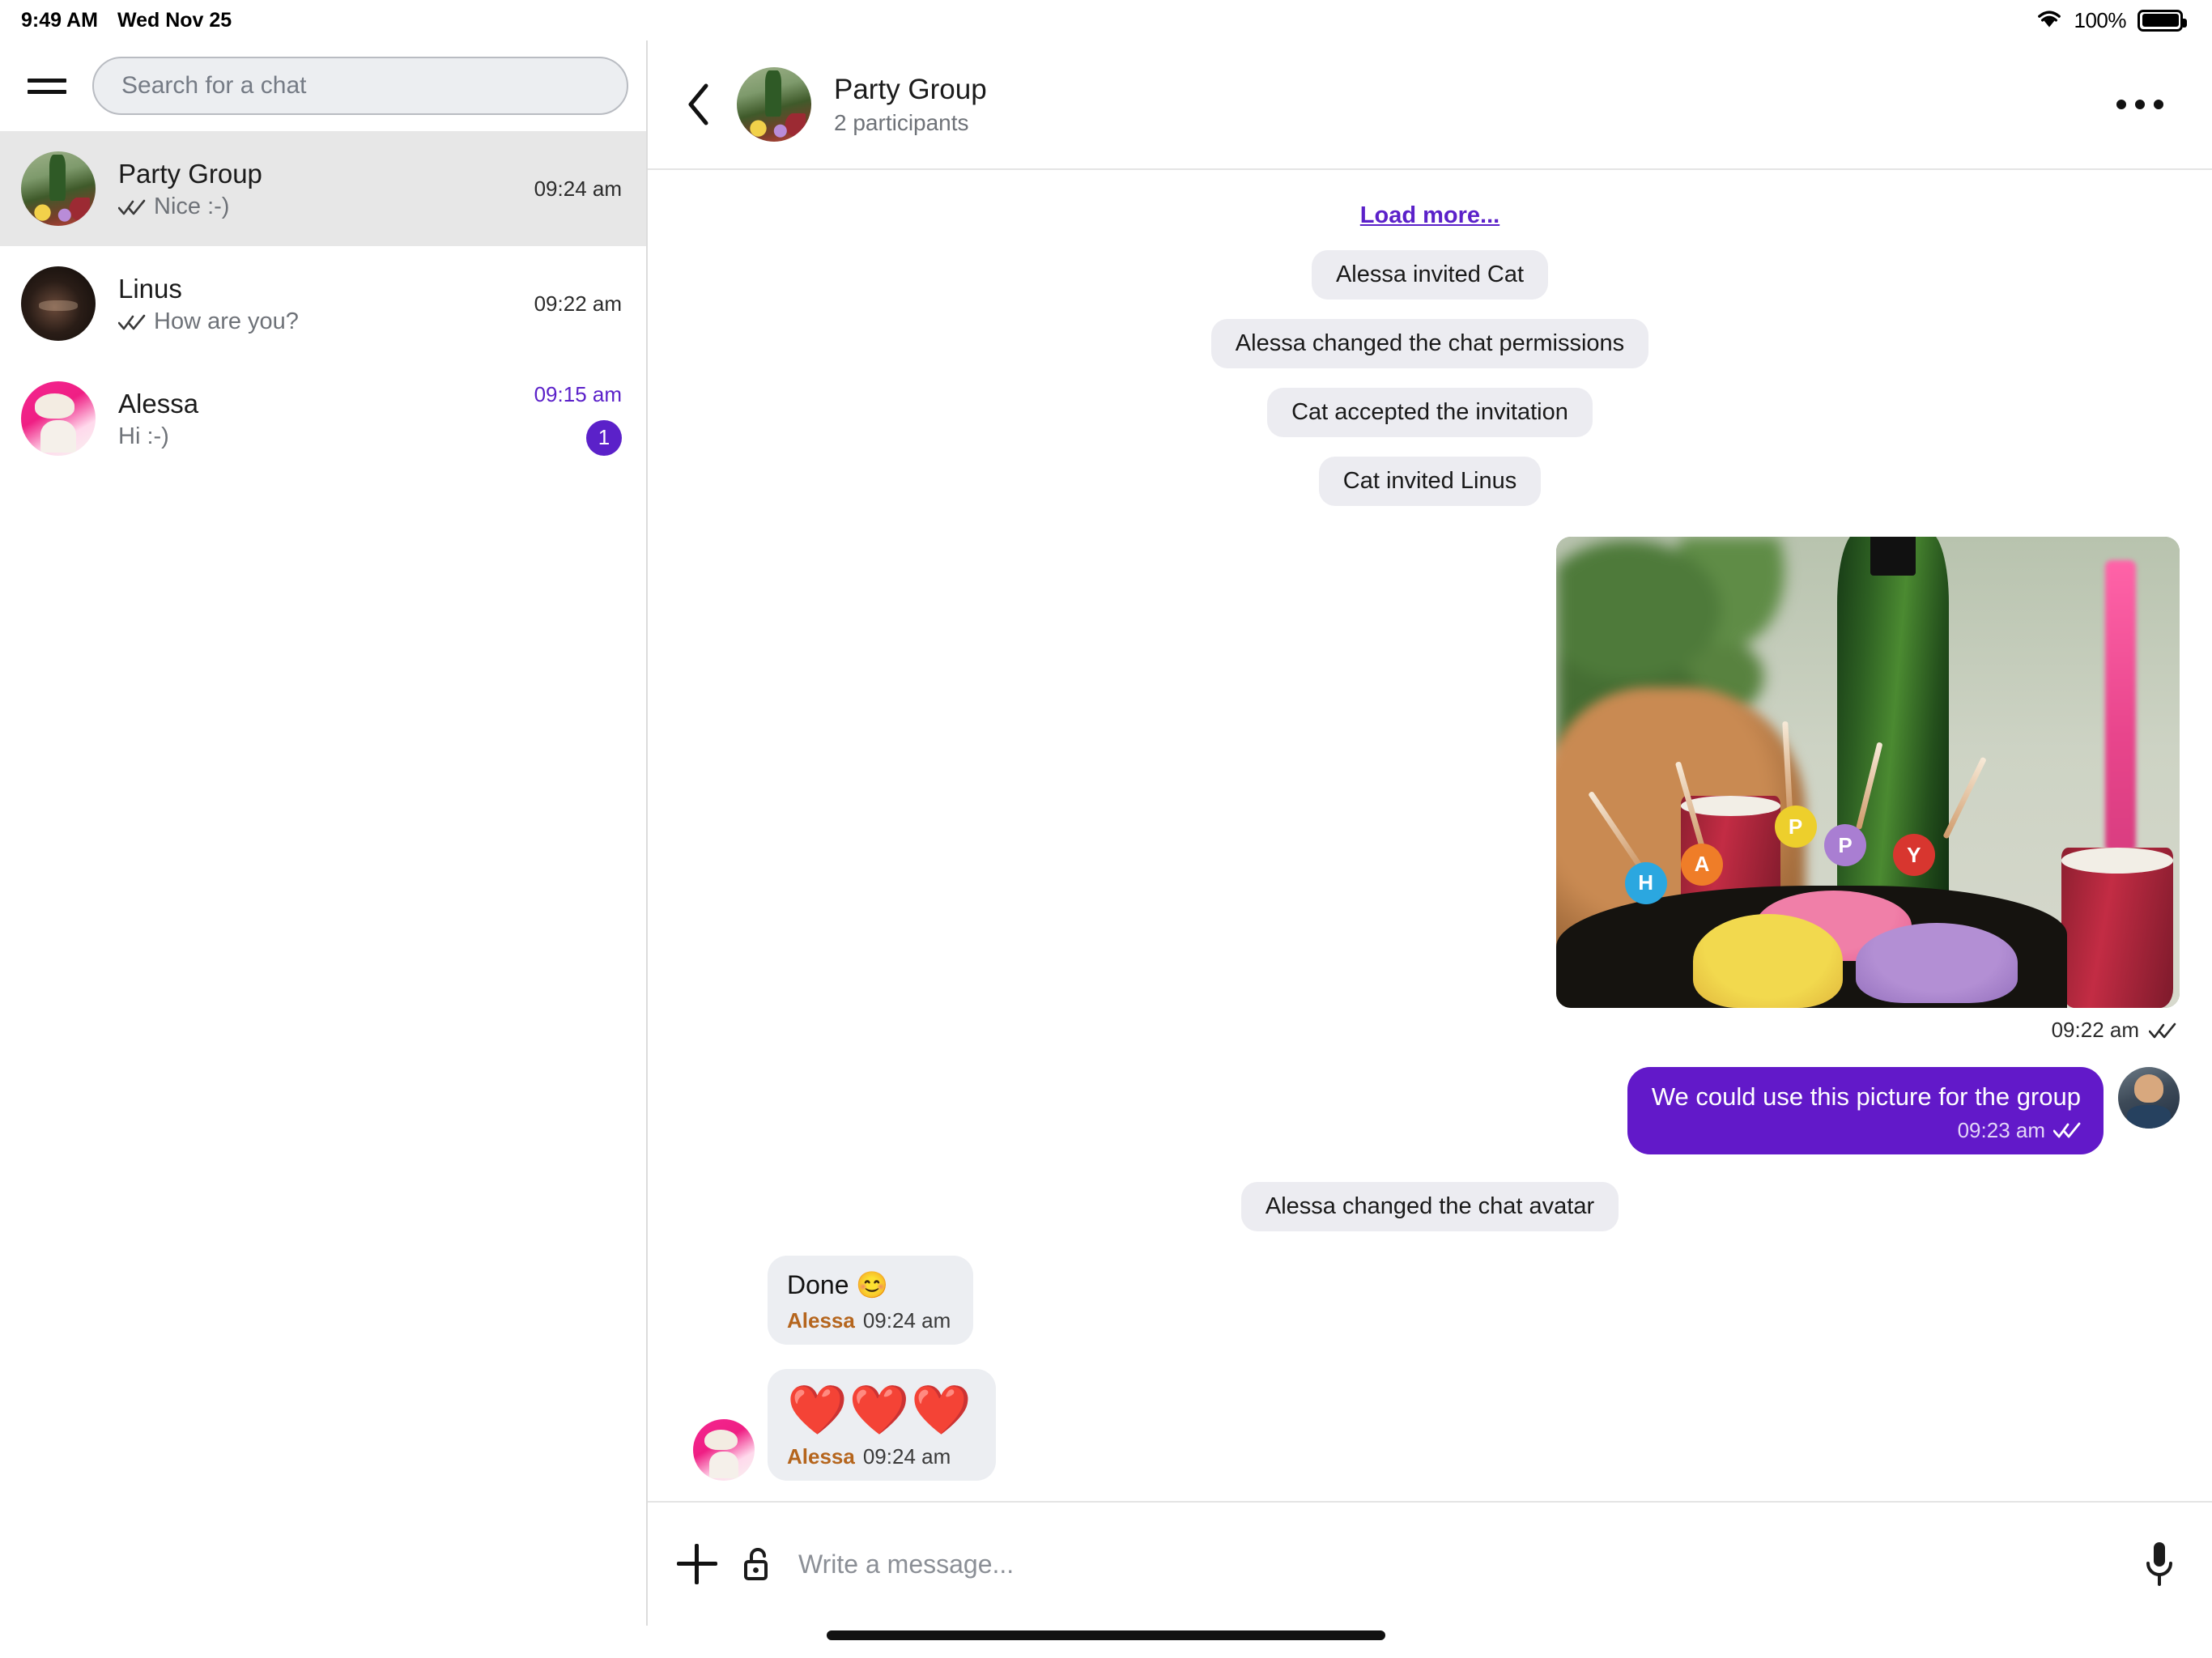  Describe the element at coordinates (58, 188) in the screenshot. I see `party-group-avatar` at that location.